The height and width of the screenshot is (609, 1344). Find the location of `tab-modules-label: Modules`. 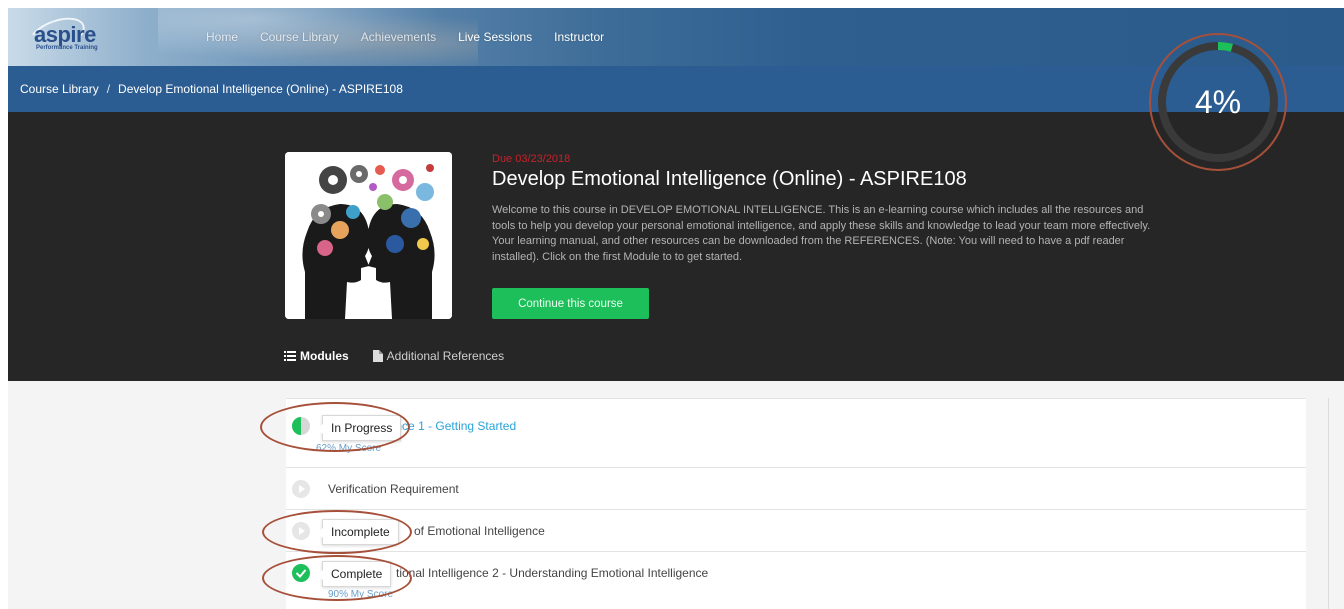

tab-modules-label: Modules is located at coordinates (324, 356).